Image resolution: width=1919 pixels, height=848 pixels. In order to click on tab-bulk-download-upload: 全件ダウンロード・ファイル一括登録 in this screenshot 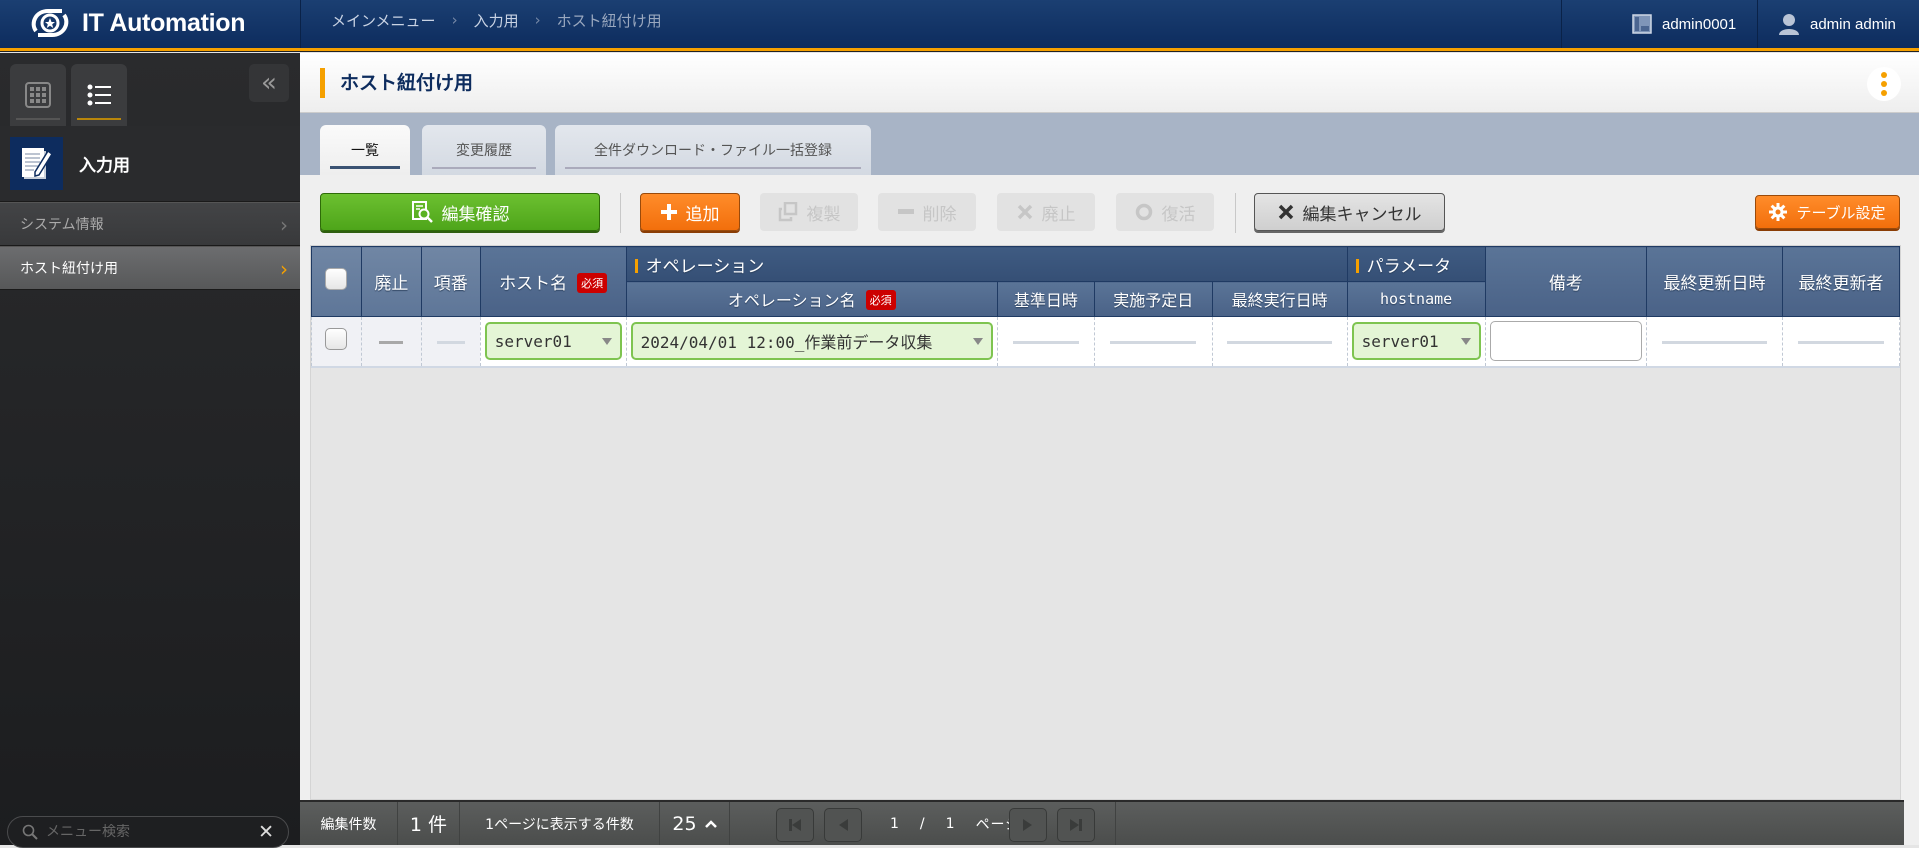, I will do `click(713, 150)`.